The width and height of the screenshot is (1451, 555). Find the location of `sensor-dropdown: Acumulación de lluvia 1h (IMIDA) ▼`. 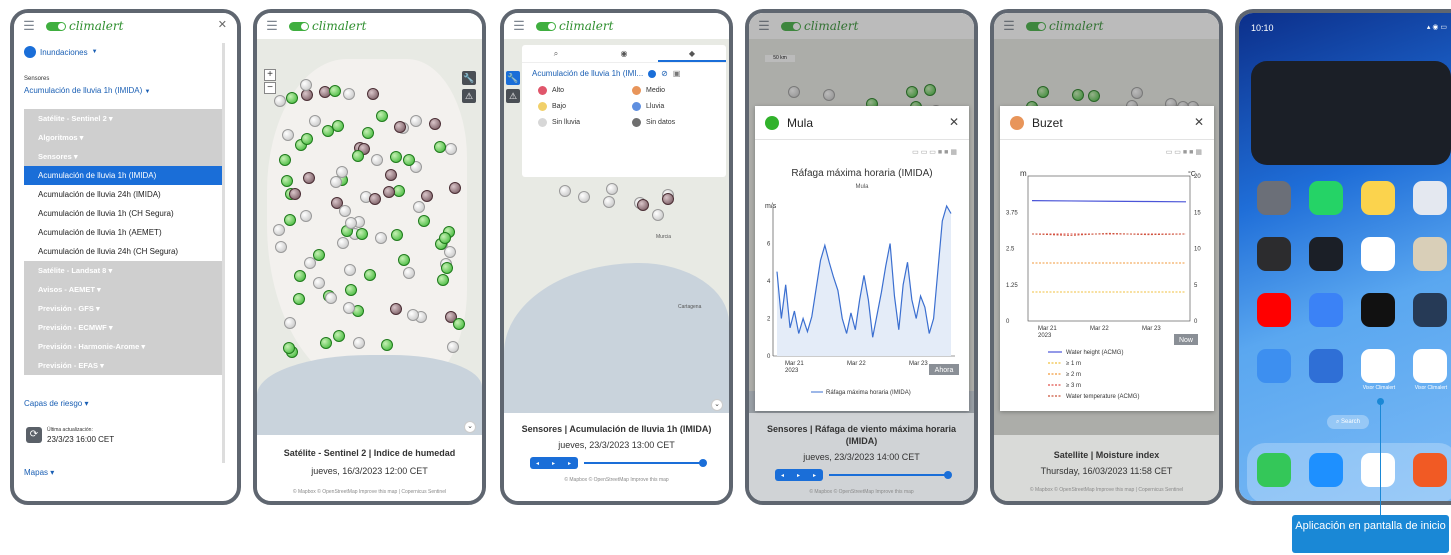

sensor-dropdown: Acumulación de lluvia 1h (IMIDA) ▼ is located at coordinates (87, 90).